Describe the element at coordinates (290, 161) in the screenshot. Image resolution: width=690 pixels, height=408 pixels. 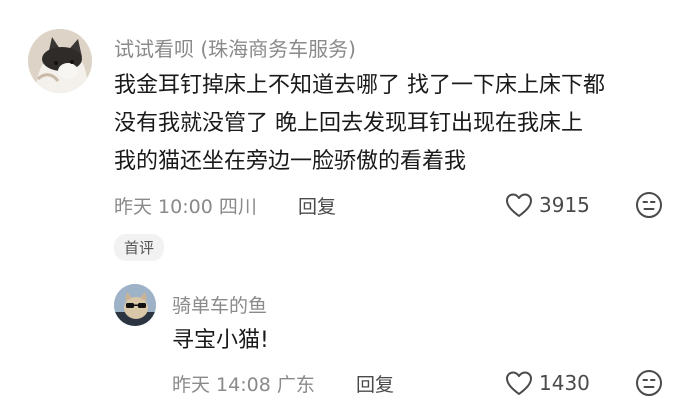
I see `comment-line: 我的猫还坐在旁边一脸骄傲的看着我` at that location.